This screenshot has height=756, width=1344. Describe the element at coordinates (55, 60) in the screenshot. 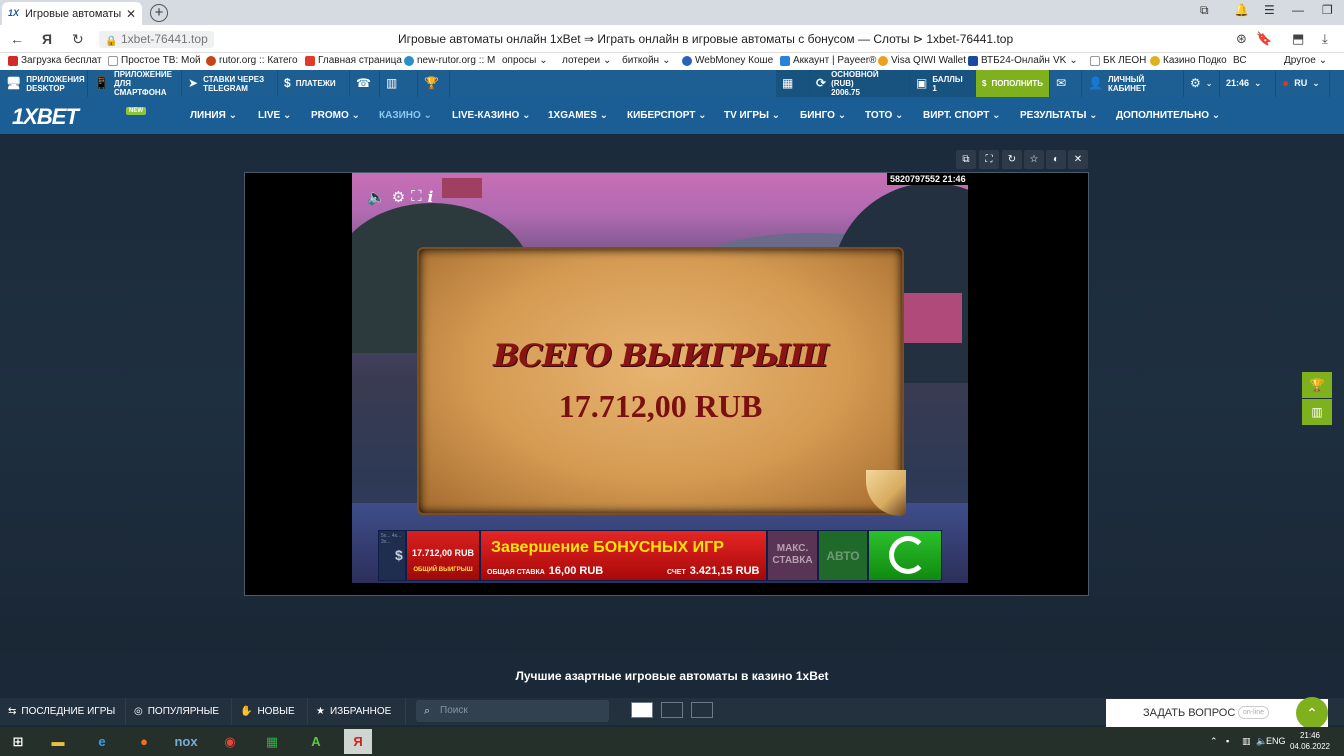

I see `bookmark-item: Загрузка бесплат` at that location.